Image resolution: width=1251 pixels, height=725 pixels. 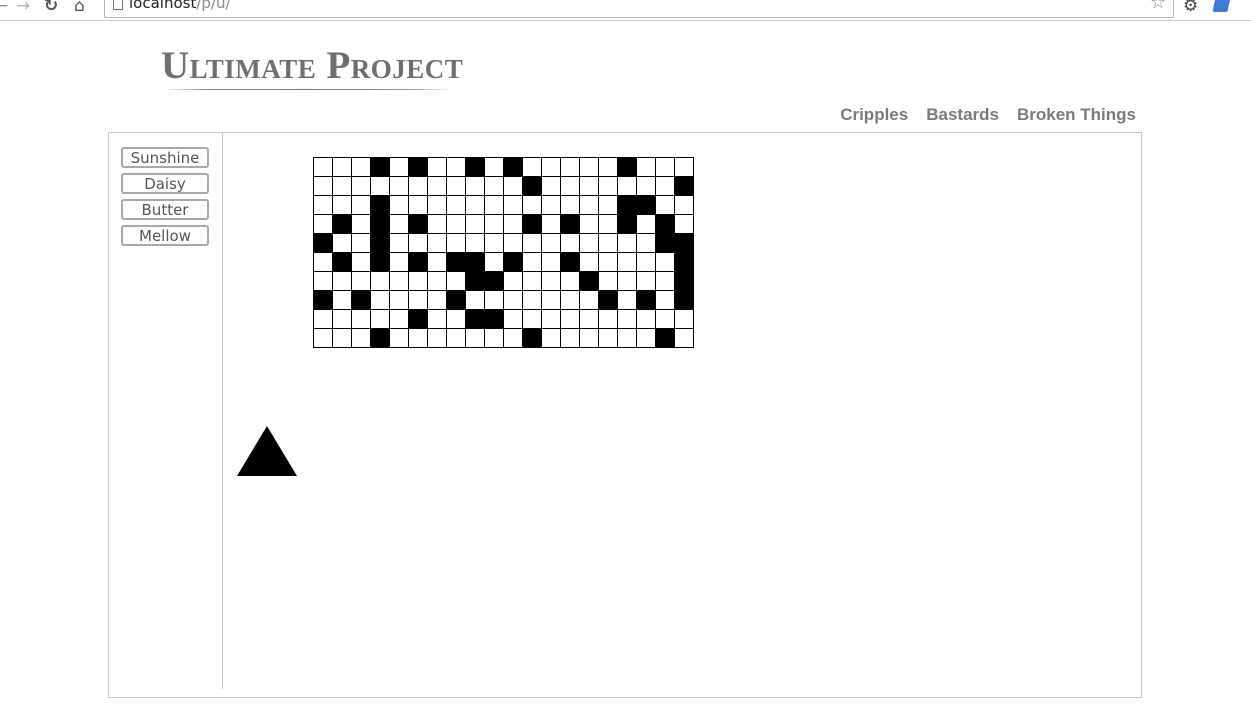 I want to click on home-icon: ⌂, so click(x=79, y=8).